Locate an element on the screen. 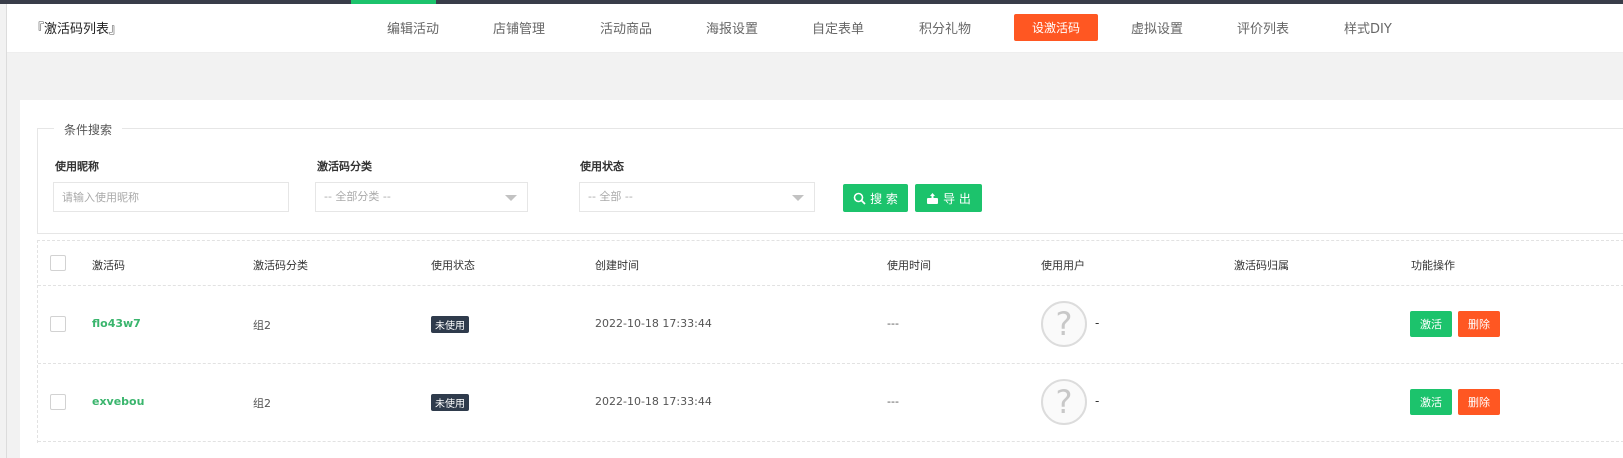 The width and height of the screenshot is (1623, 458). tab-custom-form: 自定表单 is located at coordinates (838, 27).